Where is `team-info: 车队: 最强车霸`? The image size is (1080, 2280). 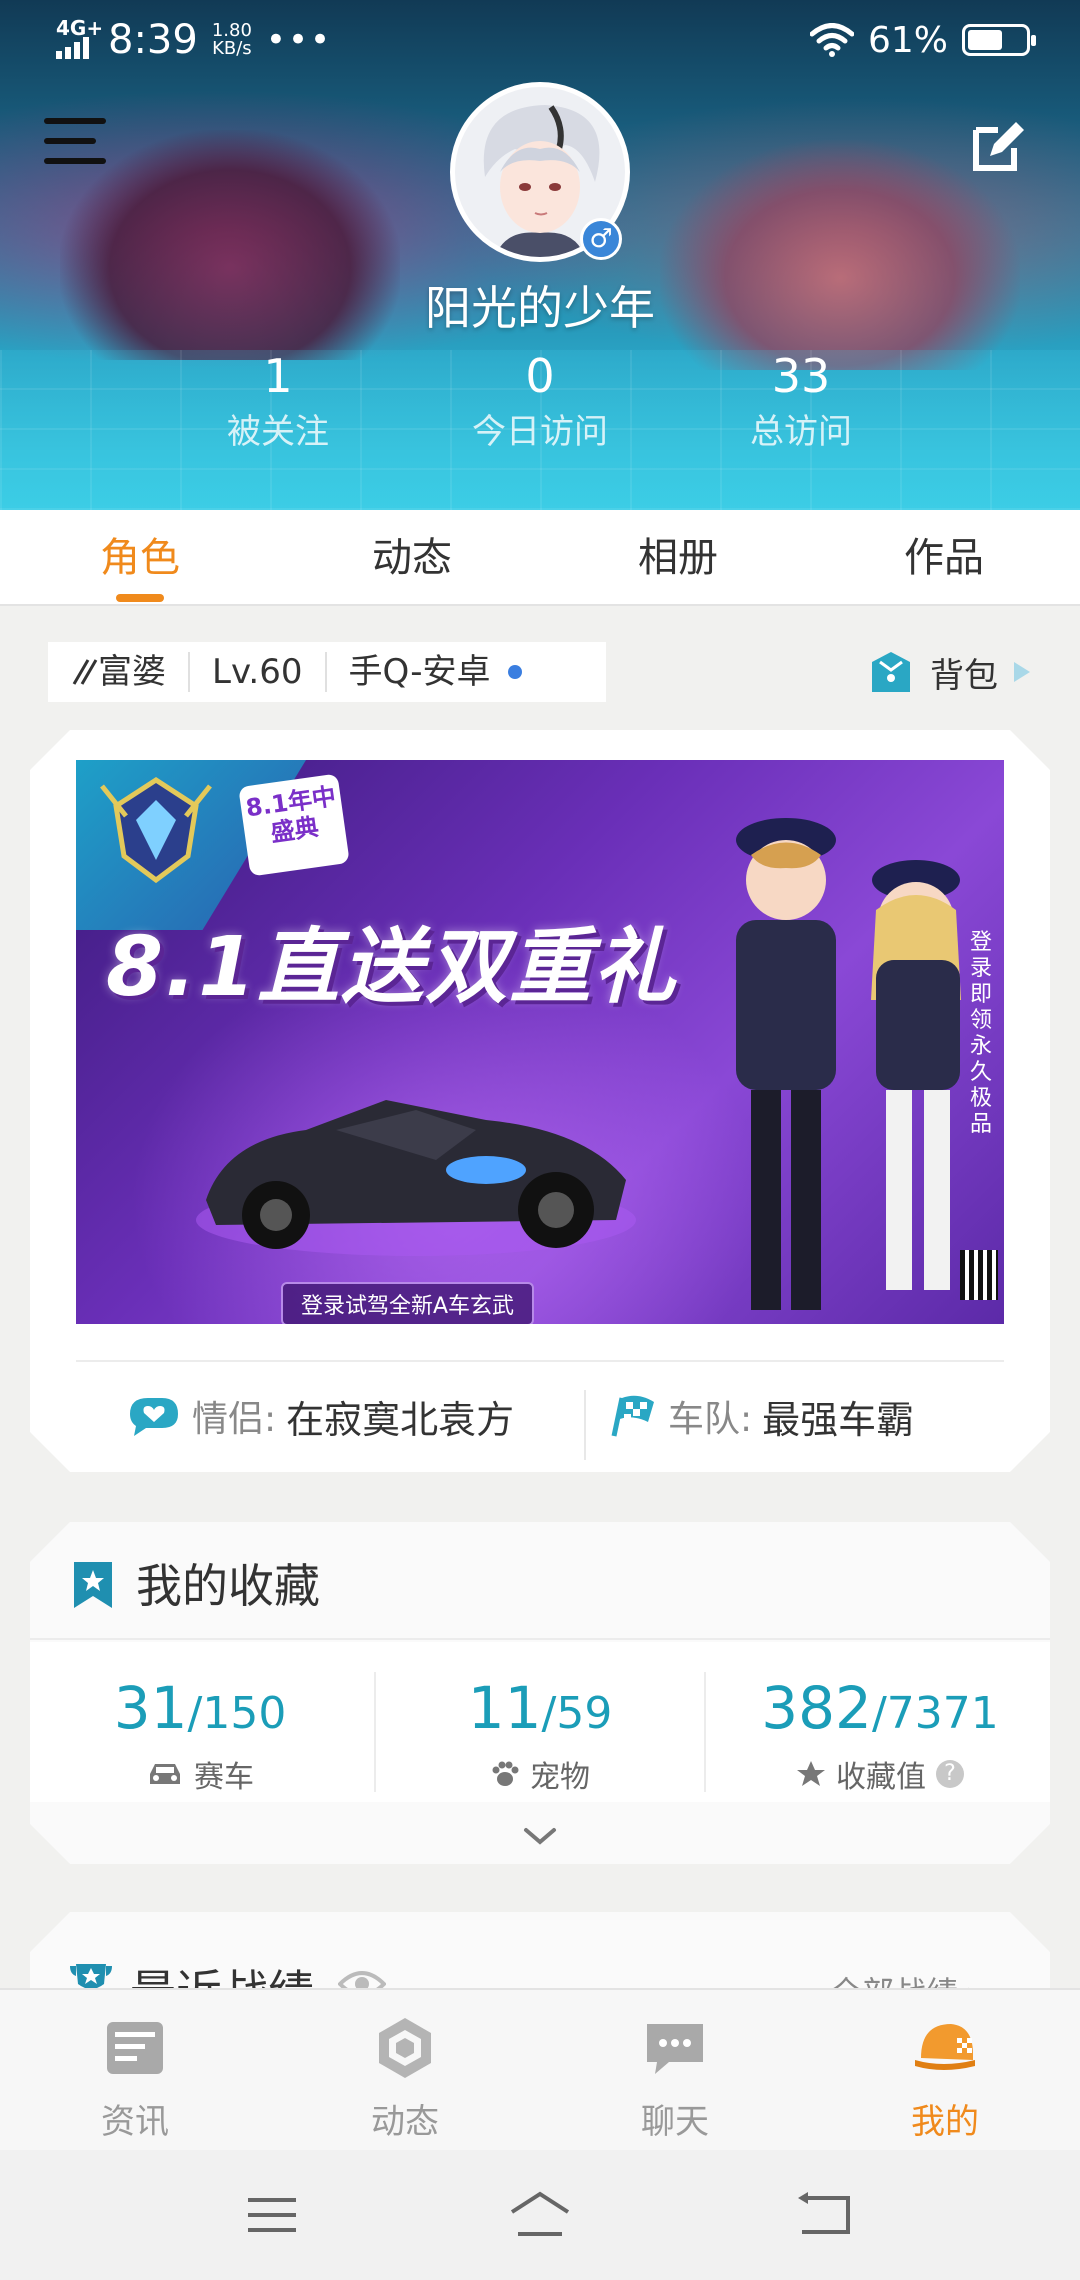
team-info: 车队: 最强车霸 is located at coordinates (761, 1416).